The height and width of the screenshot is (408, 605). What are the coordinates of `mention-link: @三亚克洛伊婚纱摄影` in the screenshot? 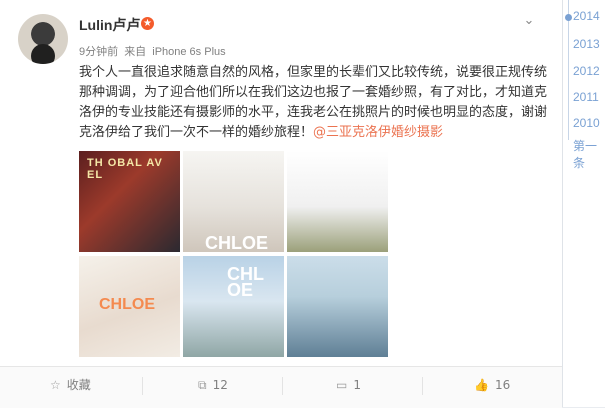 It's located at (378, 132).